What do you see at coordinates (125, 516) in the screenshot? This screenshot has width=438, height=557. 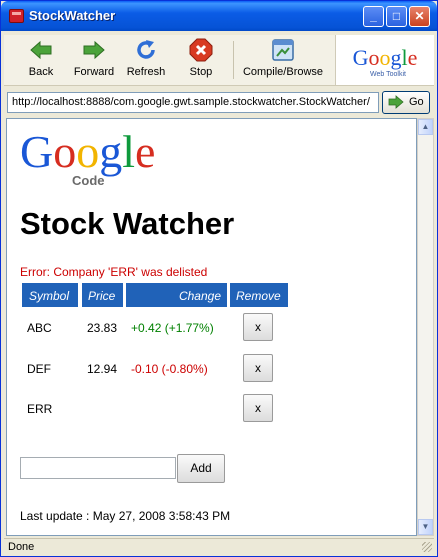 I see `last-update: Last update : May 27, 2008 3:58:43 PM` at bounding box center [125, 516].